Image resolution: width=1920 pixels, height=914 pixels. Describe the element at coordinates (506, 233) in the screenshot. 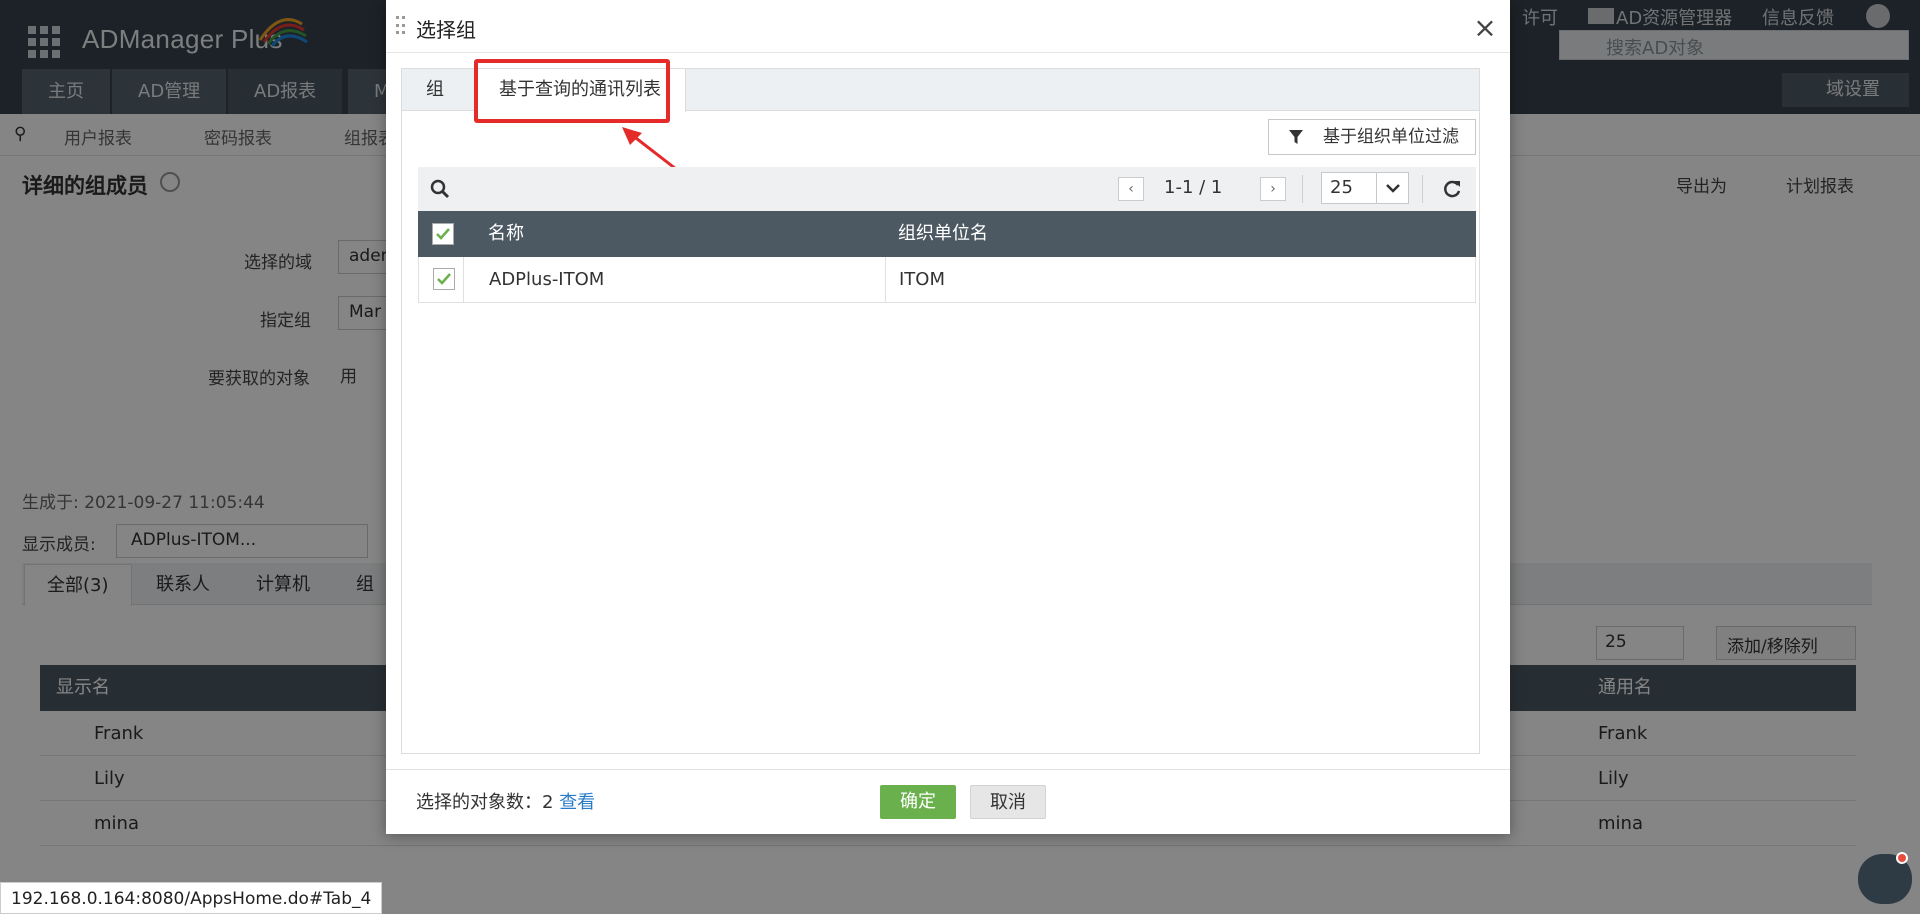

I see `col-name: 名称` at that location.